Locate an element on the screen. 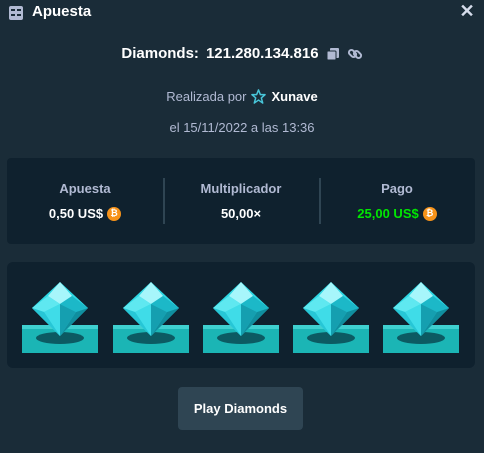 Image resolution: width=500 pixels, height=453 pixels. modal-header: Apuesta ✕ is located at coordinates (242, 13).